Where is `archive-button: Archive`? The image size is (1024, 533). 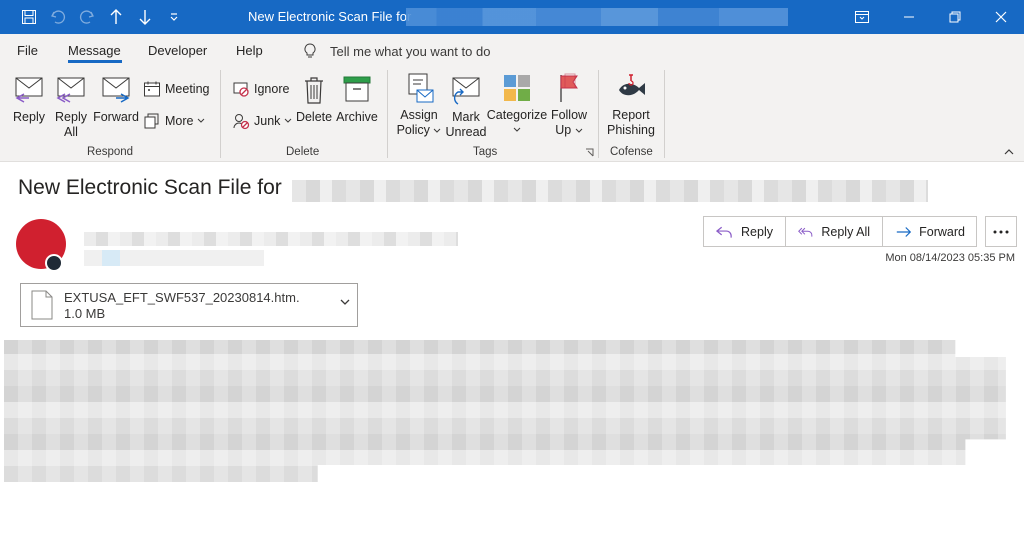 archive-button: Archive is located at coordinates (357, 99).